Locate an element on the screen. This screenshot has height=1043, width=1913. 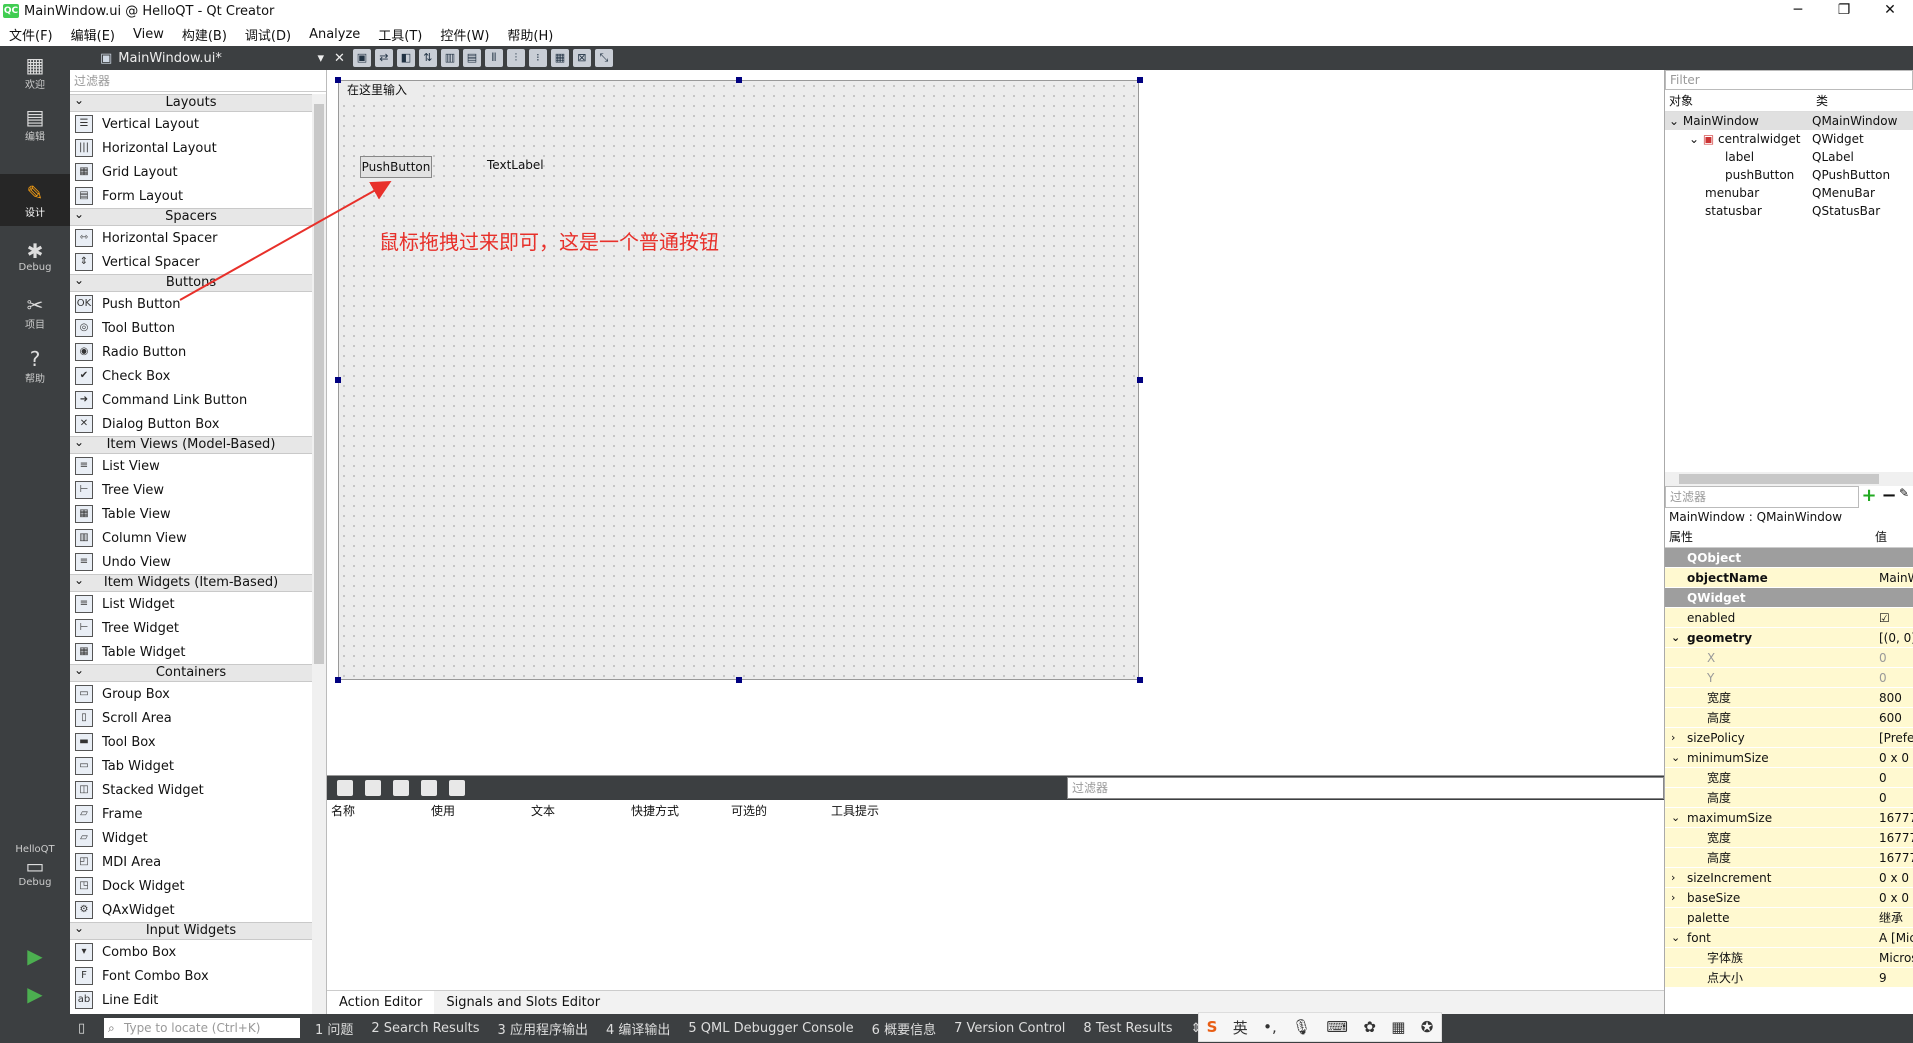
property-value: 0 is located at coordinates (1894, 677).